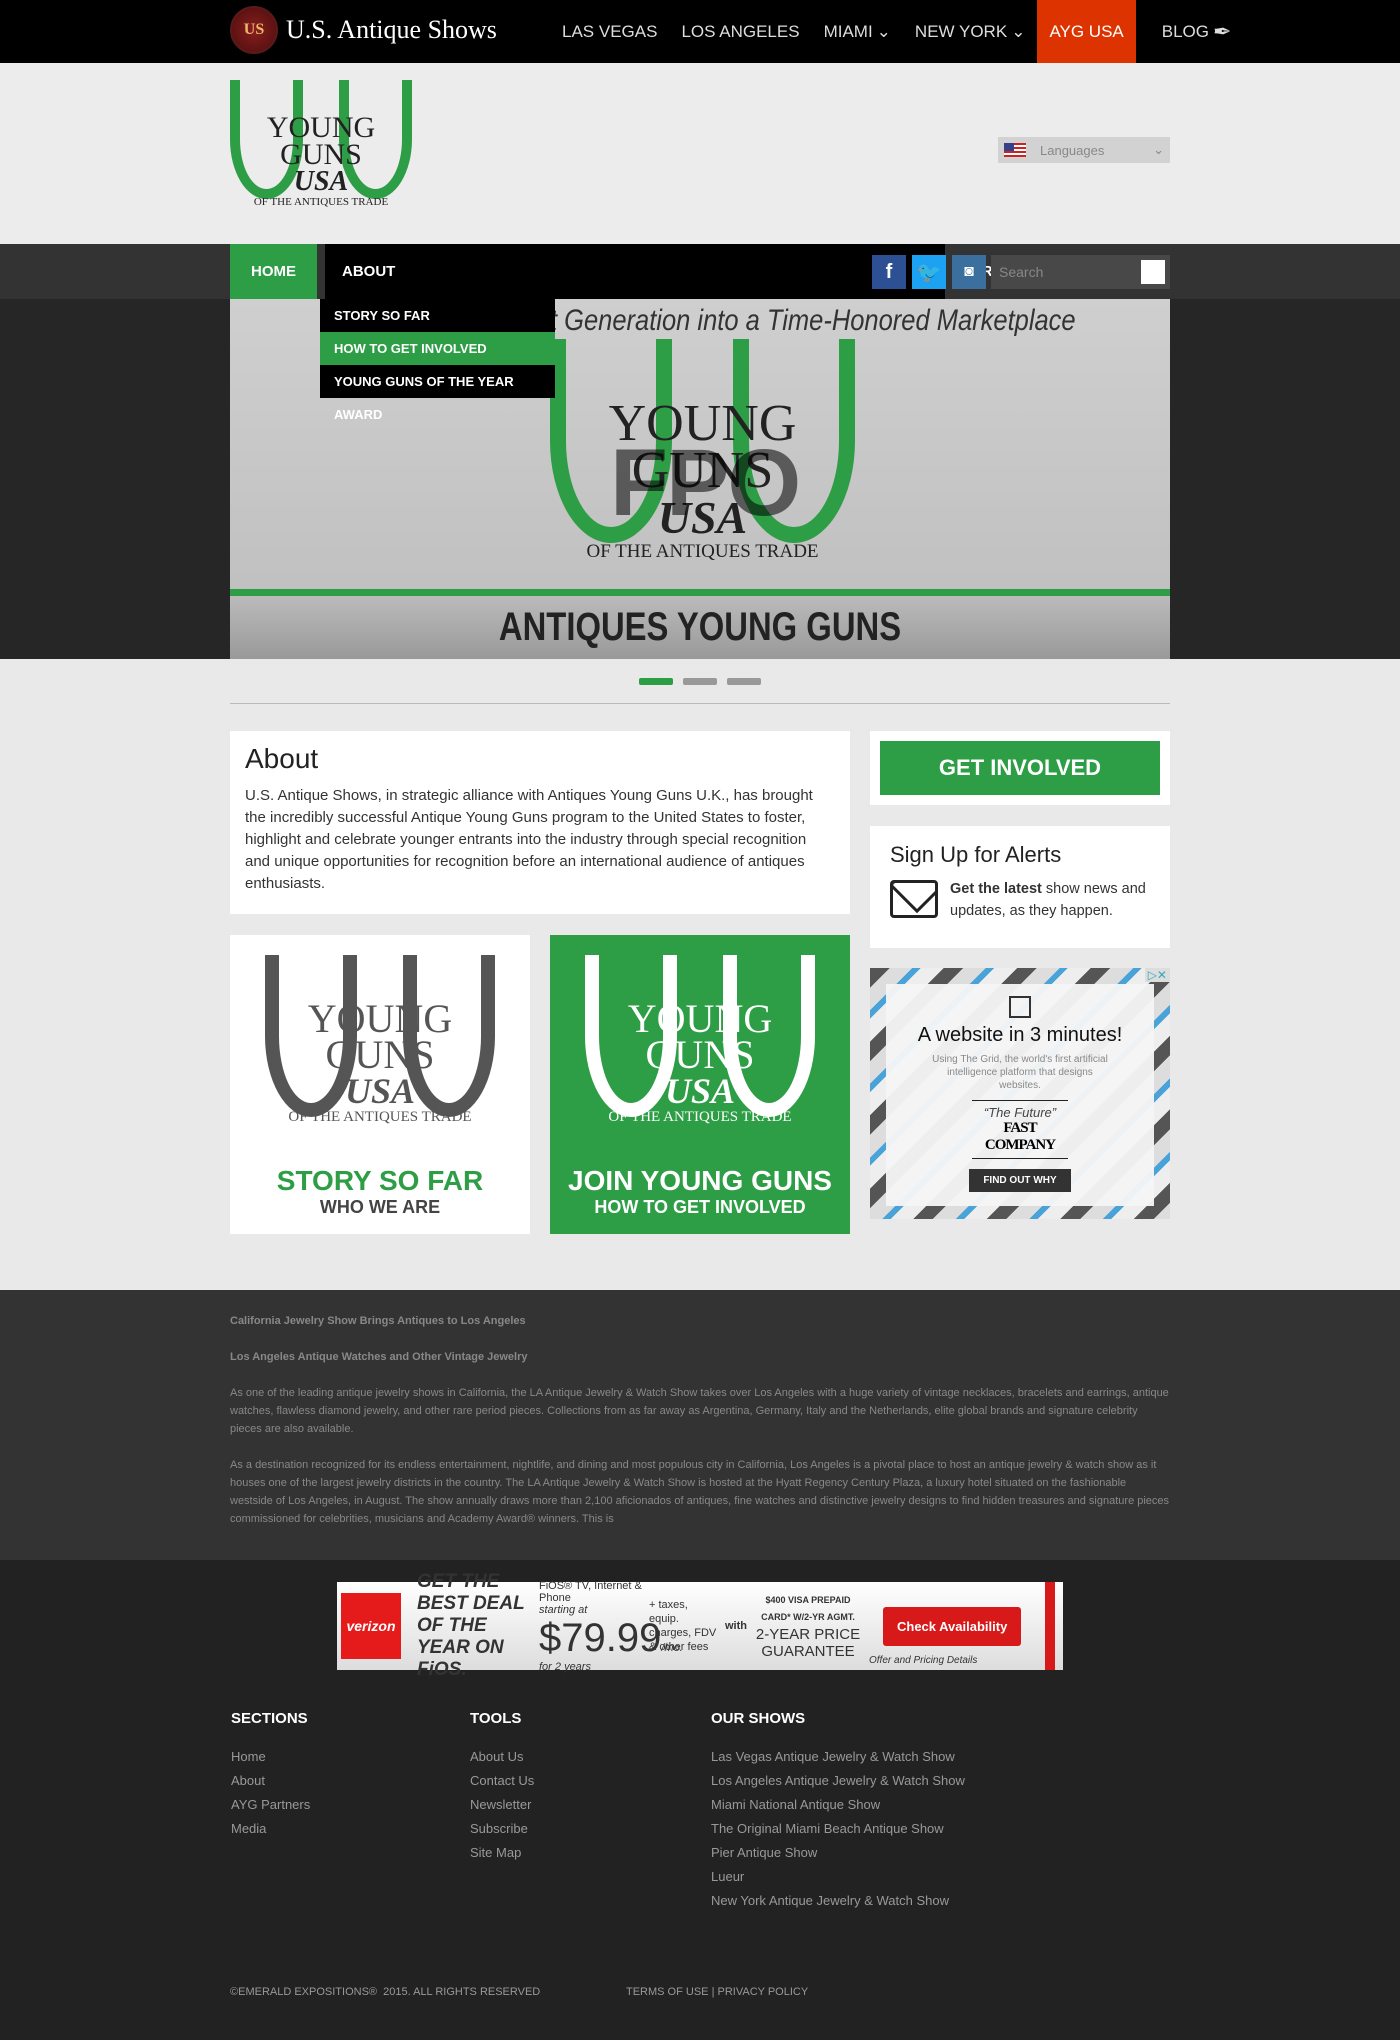  What do you see at coordinates (700, 627) in the screenshot?
I see `hero-band-title: ANTIQUES YOUNG GUNS` at bounding box center [700, 627].